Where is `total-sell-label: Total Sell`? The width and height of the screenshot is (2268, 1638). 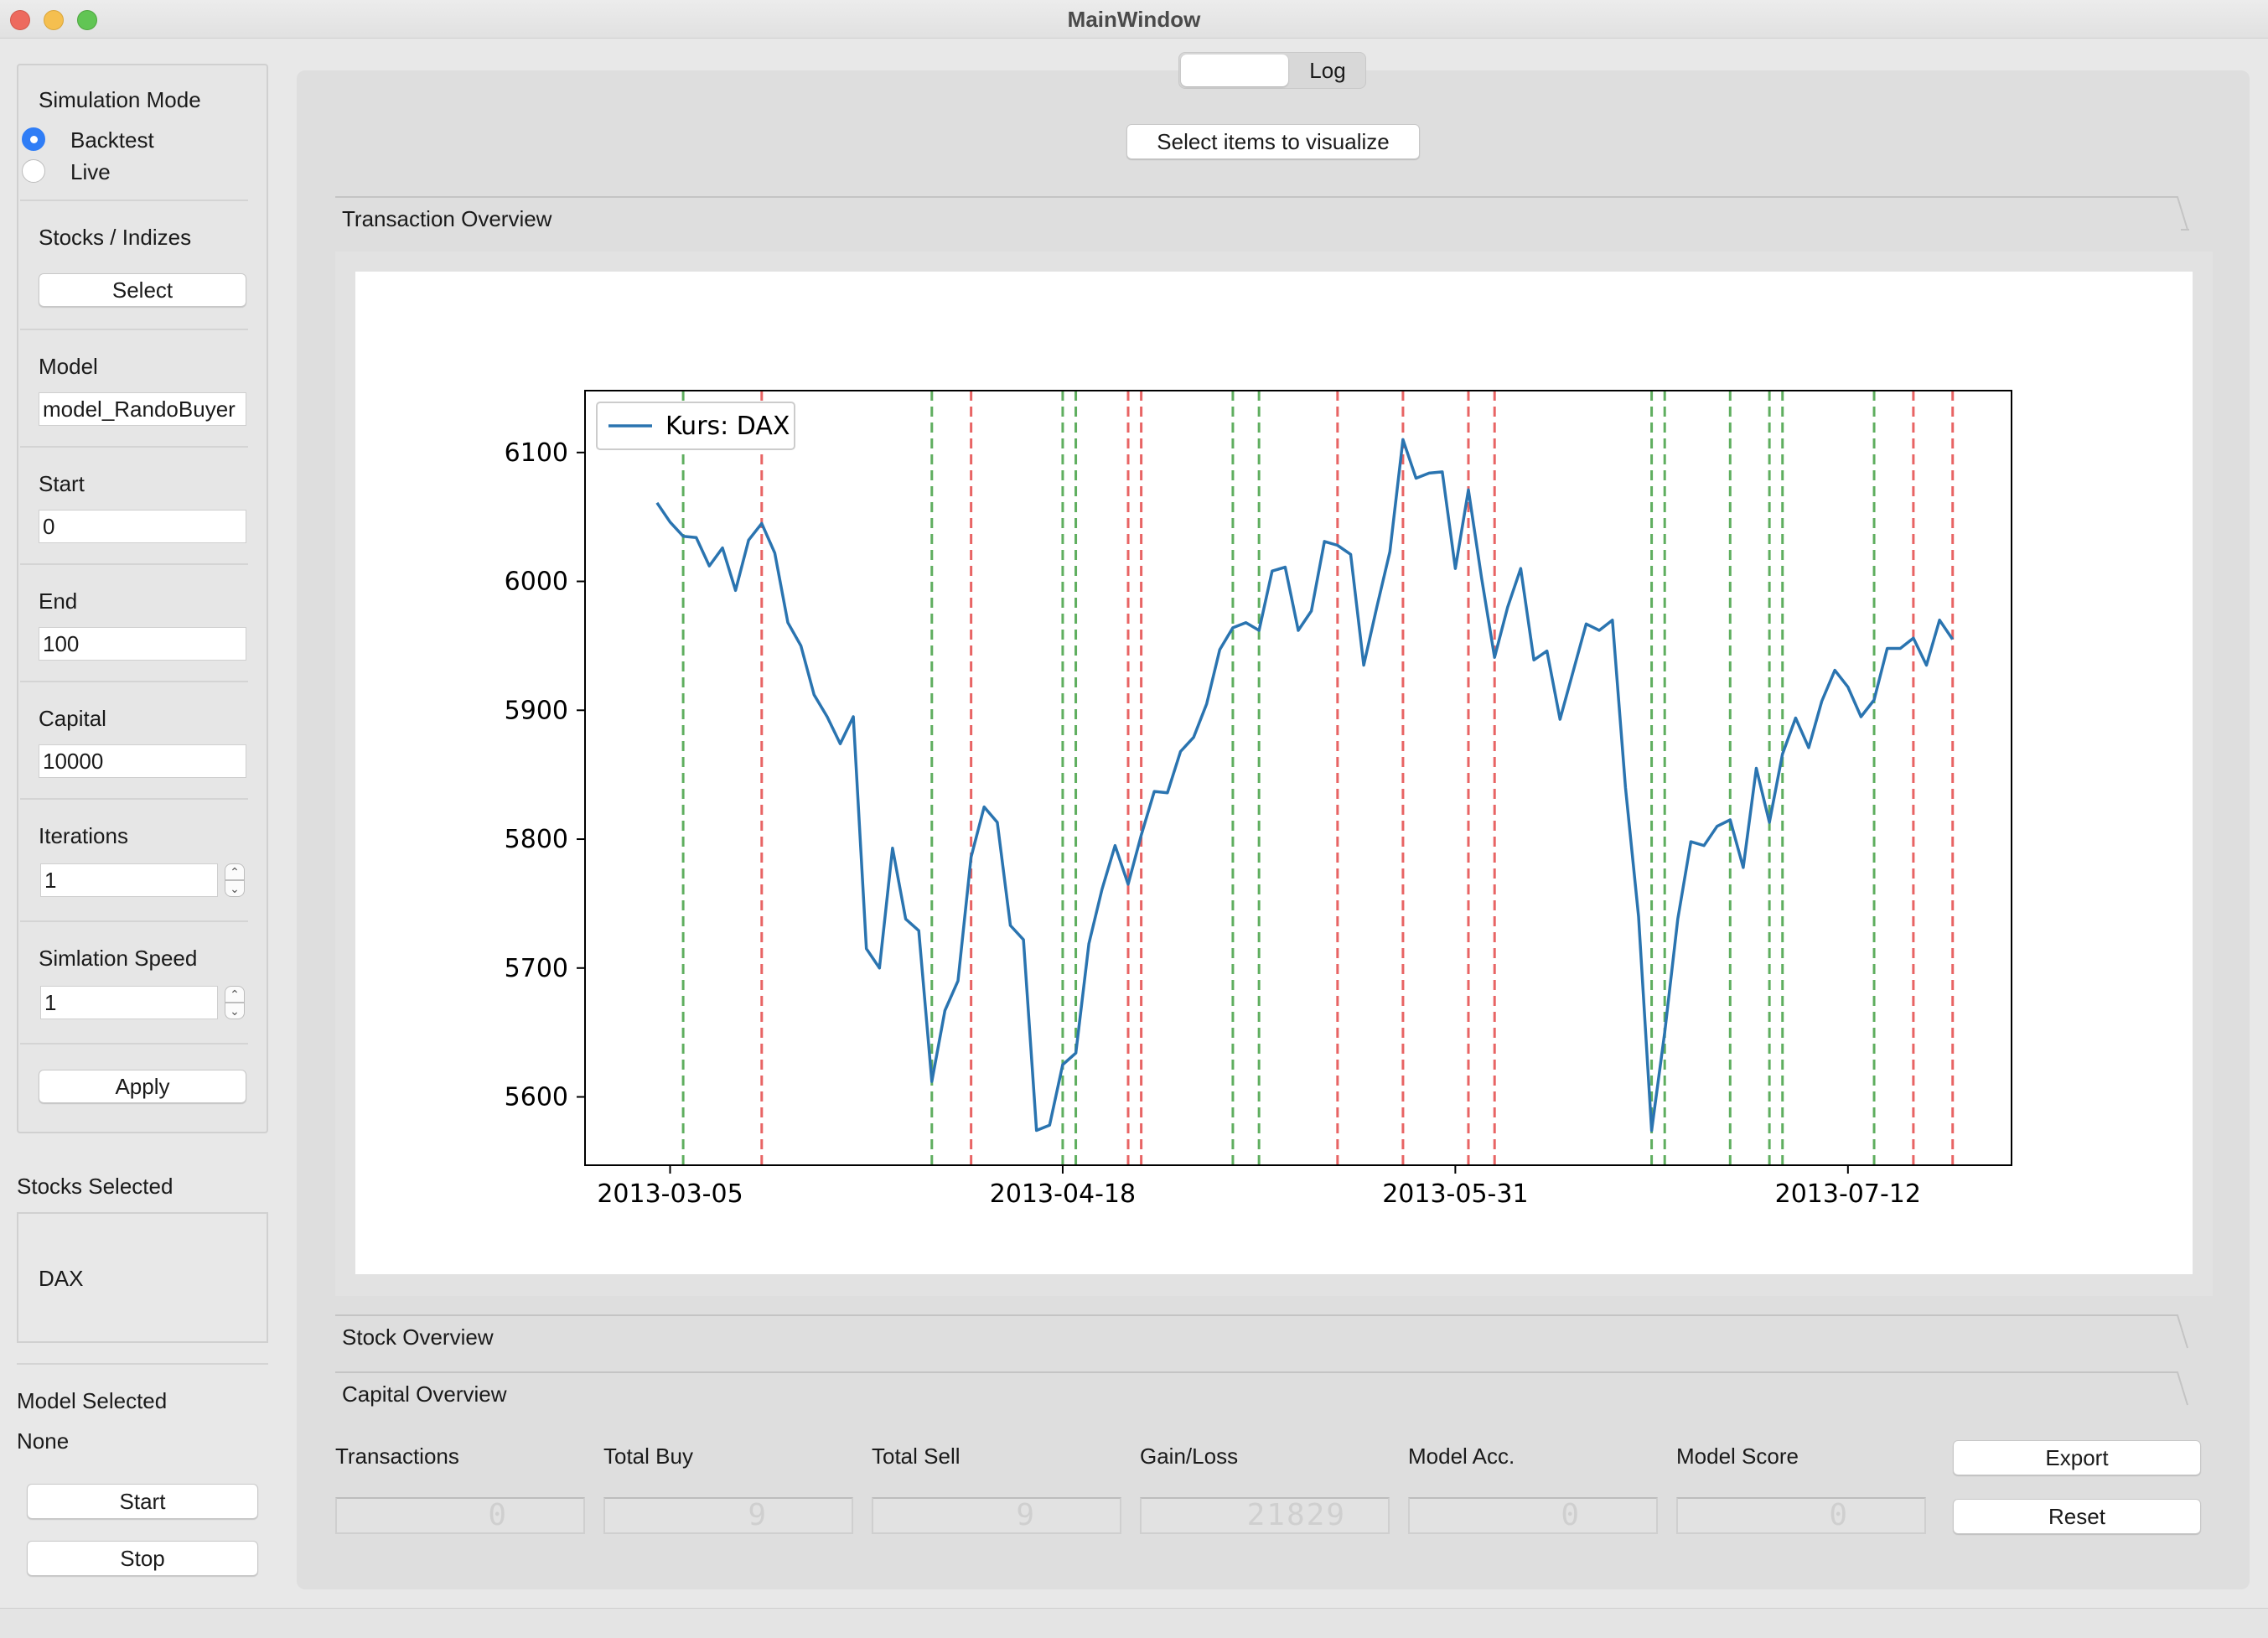
total-sell-label: Total Sell is located at coordinates (916, 1456).